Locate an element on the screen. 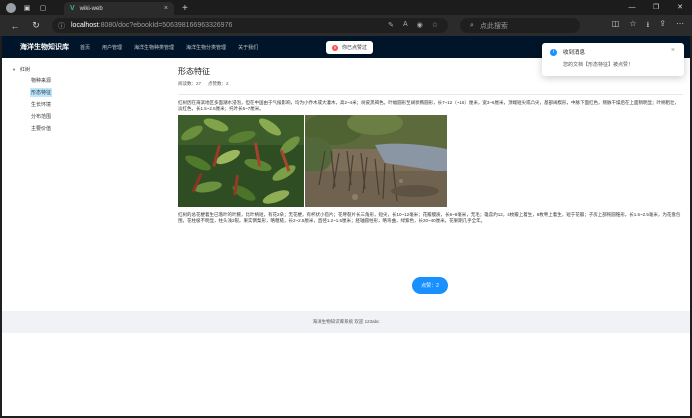 This screenshot has height=418, width=692. tab-close-button: × is located at coordinates (166, 8).